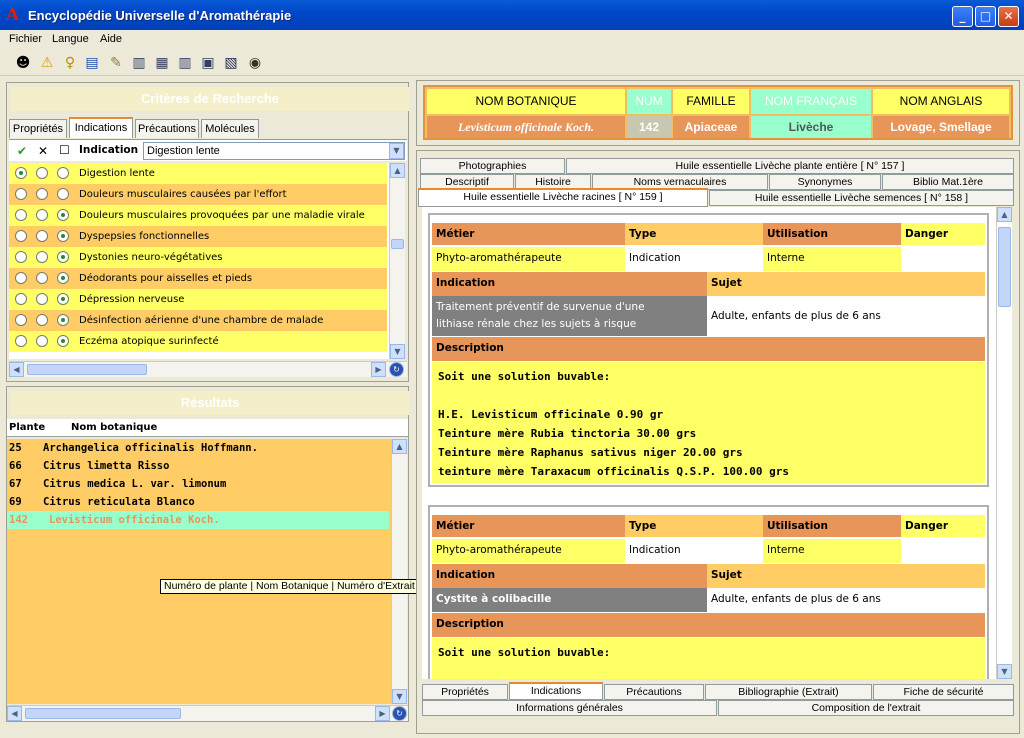 The width and height of the screenshot is (1024, 738). What do you see at coordinates (103, 713) in the screenshot?
I see `hscroll-thumb` at bounding box center [103, 713].